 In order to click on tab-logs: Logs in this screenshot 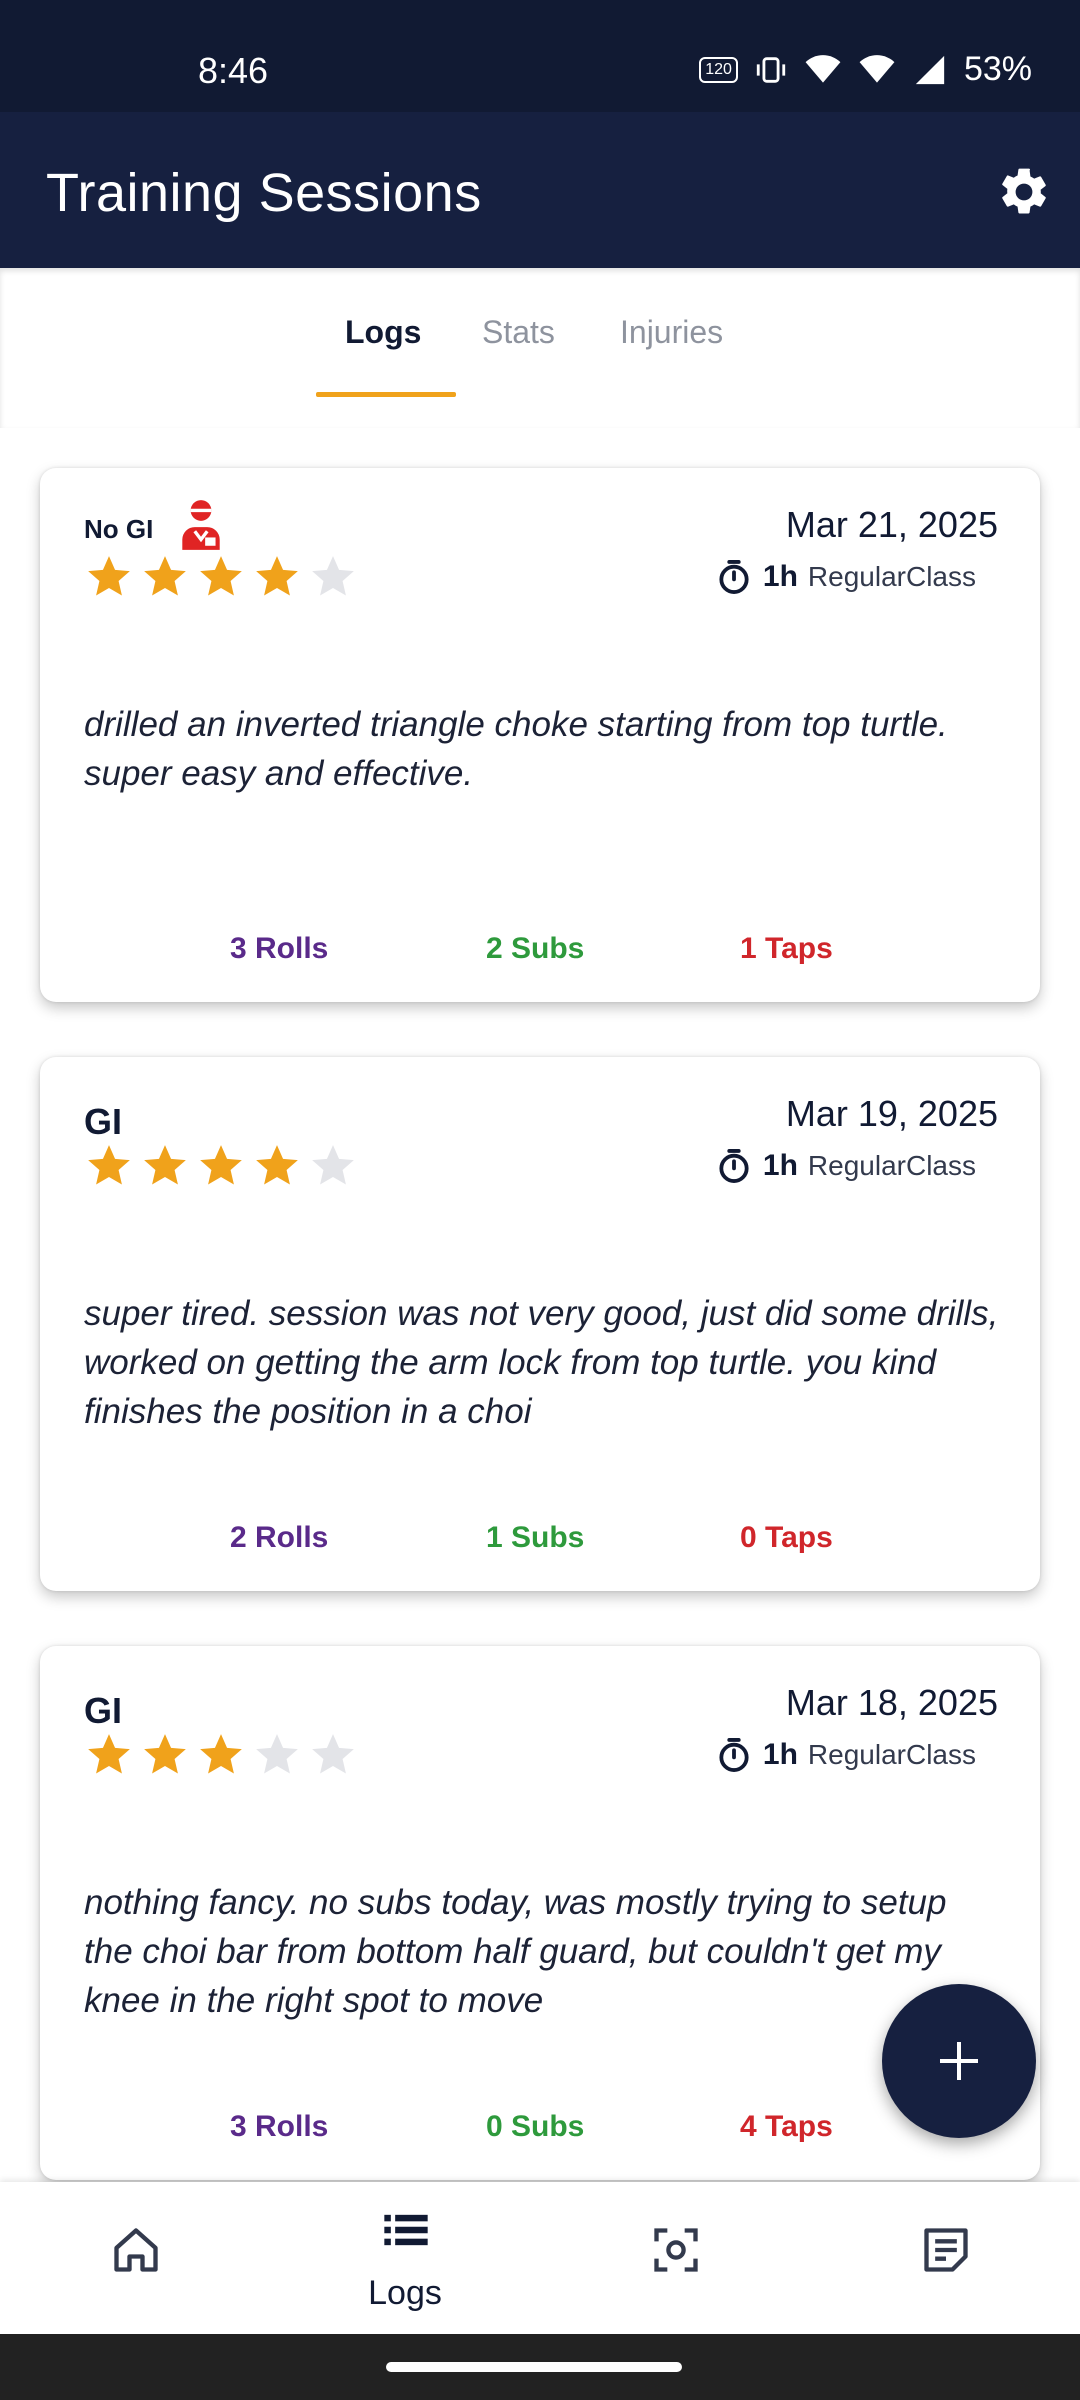, I will do `click(383, 332)`.